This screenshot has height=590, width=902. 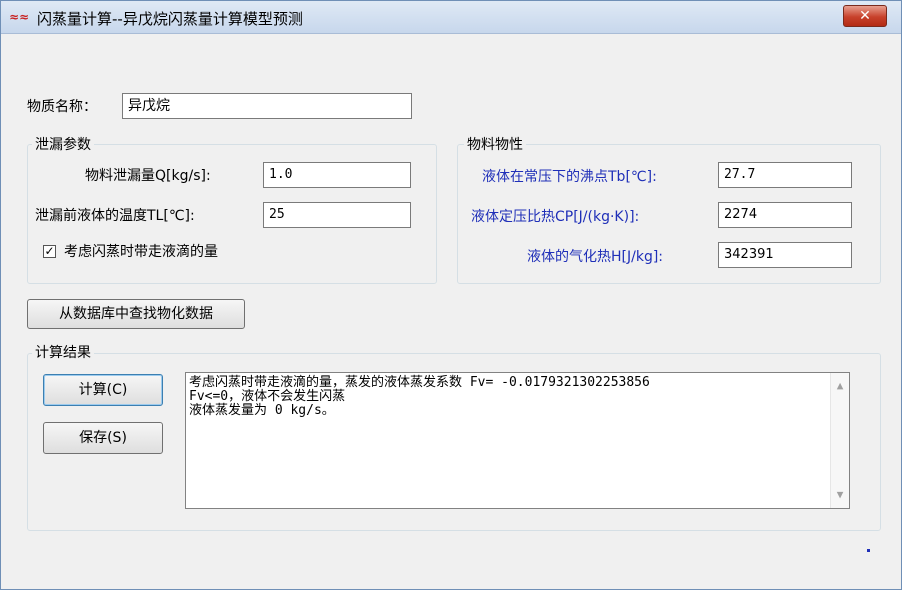 What do you see at coordinates (148, 176) in the screenshot?
I see `leak-rate-label: 物料泄漏量Q[kg/s]:` at bounding box center [148, 176].